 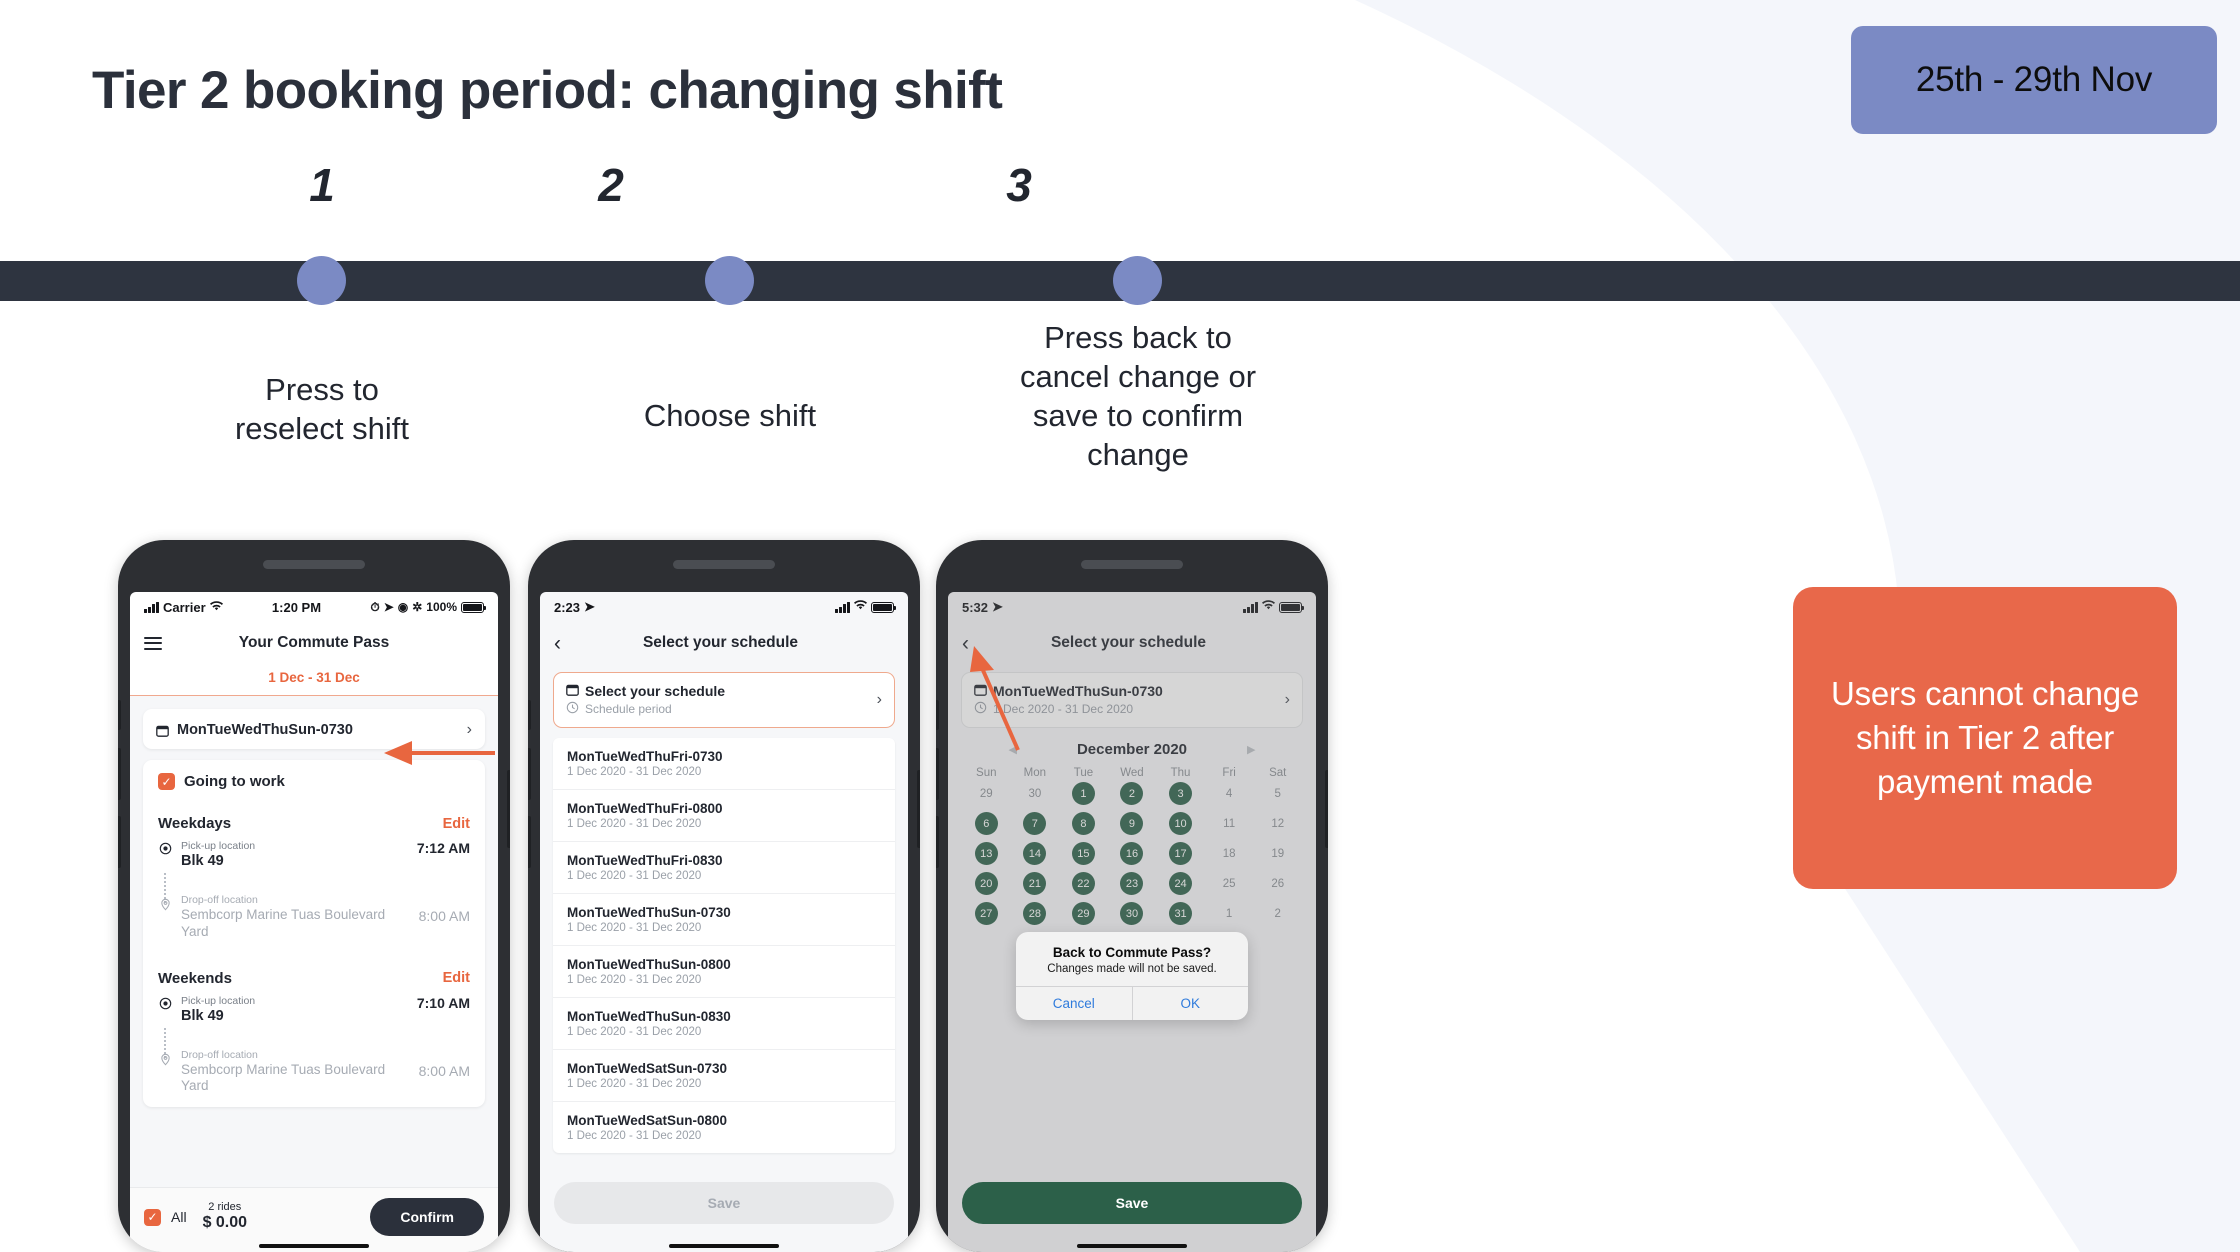 I want to click on commute-pass-date-range: 1 Dec - 31 Dec, so click(x=314, y=680).